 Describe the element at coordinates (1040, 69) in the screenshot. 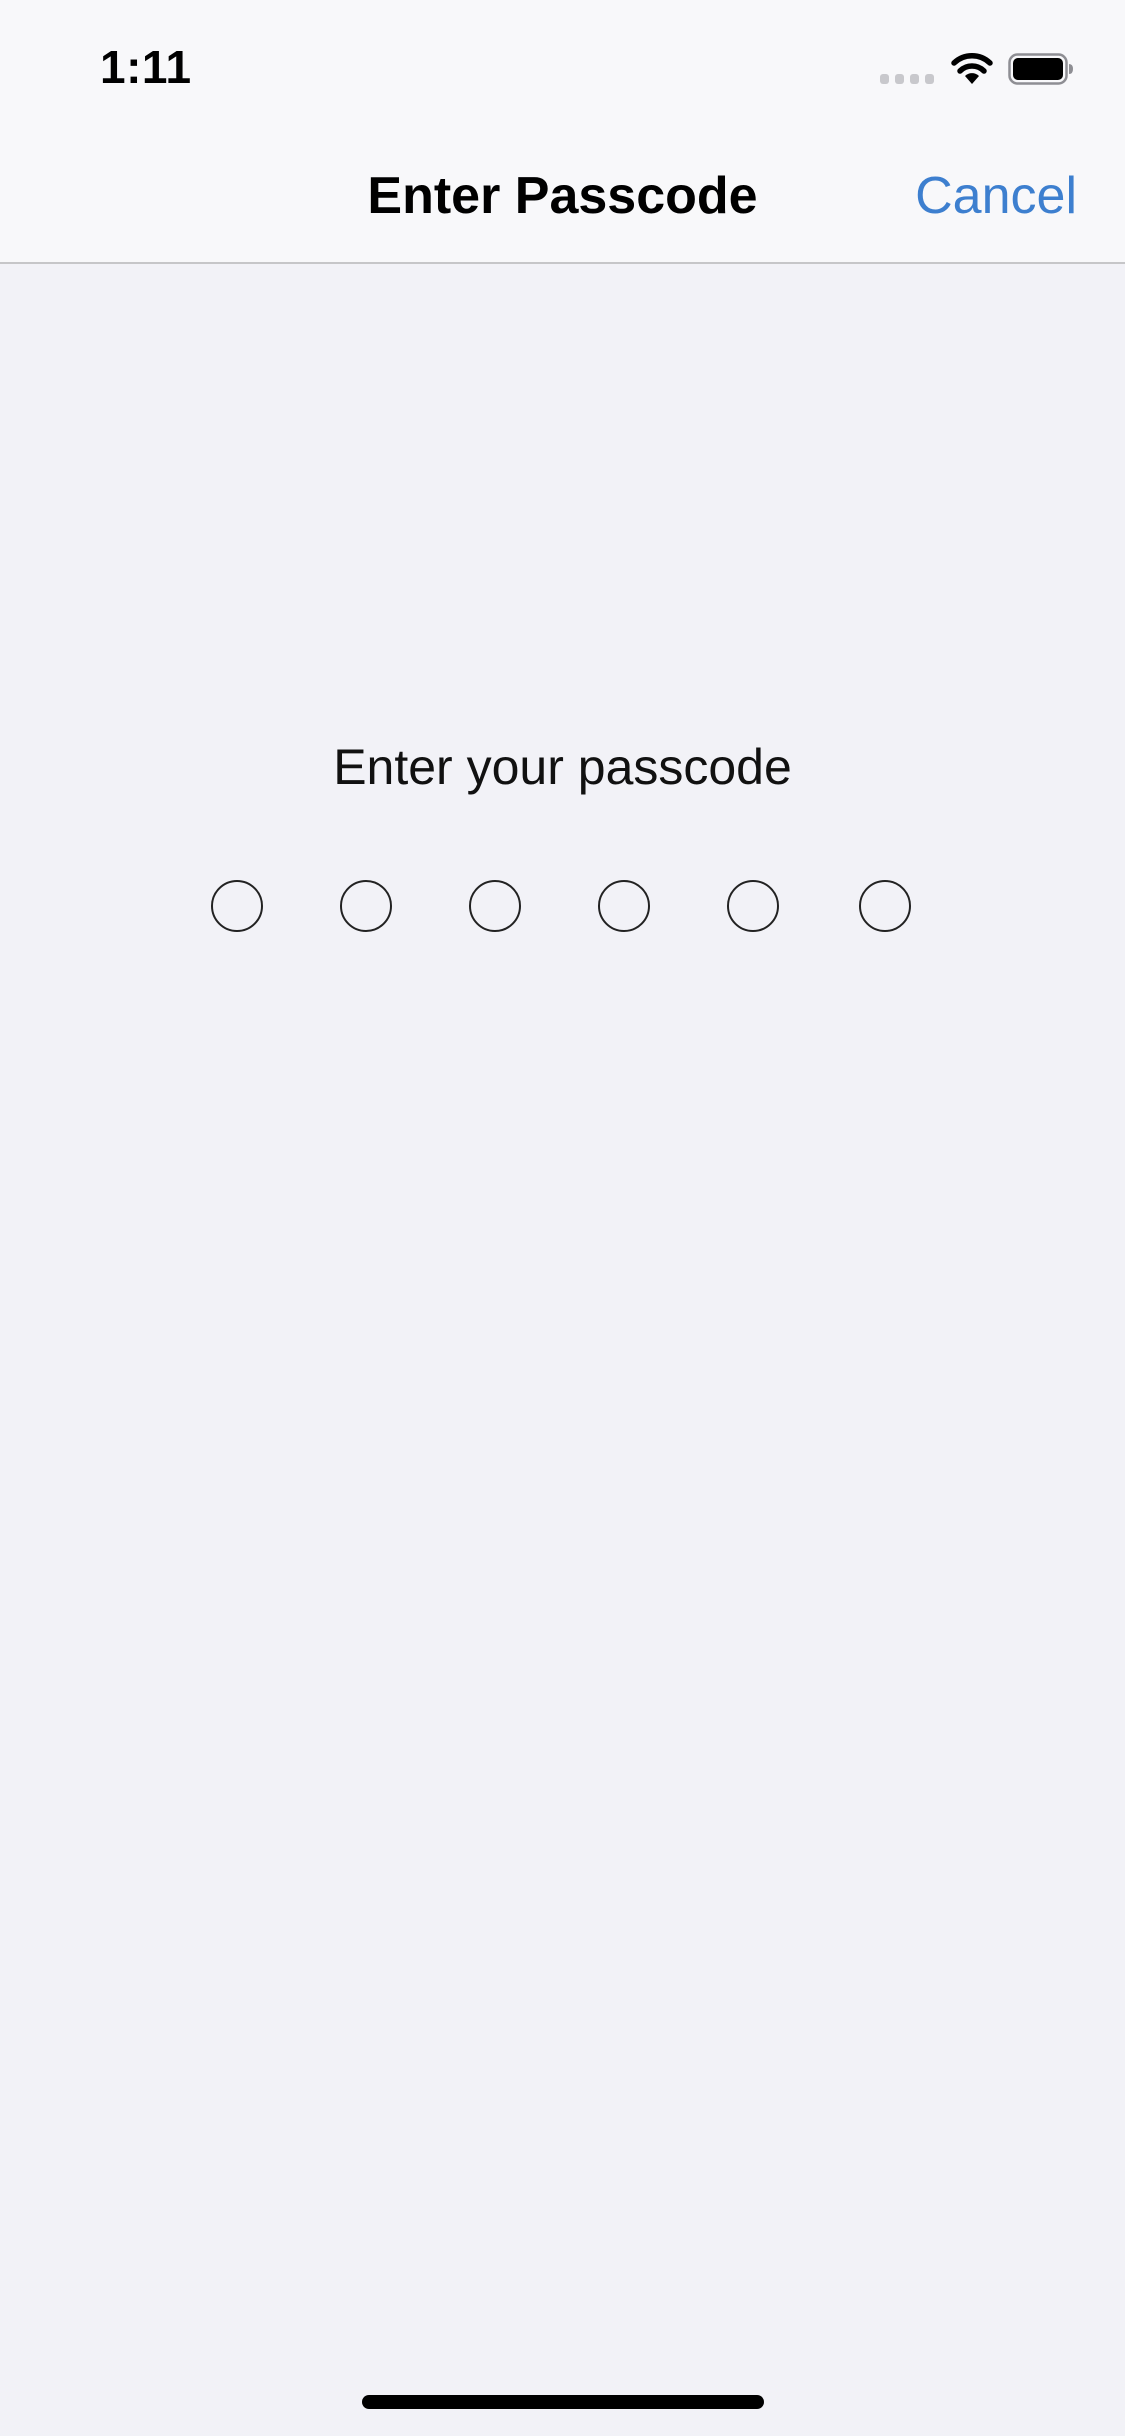

I see `battery-icon` at that location.